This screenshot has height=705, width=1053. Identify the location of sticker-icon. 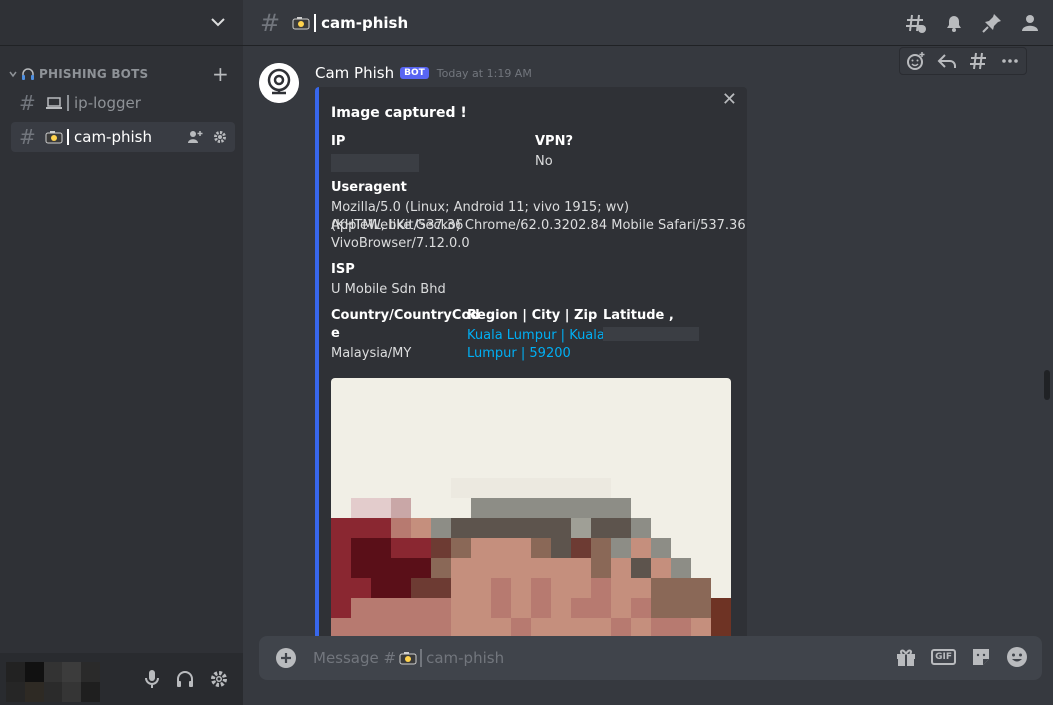
(981, 657).